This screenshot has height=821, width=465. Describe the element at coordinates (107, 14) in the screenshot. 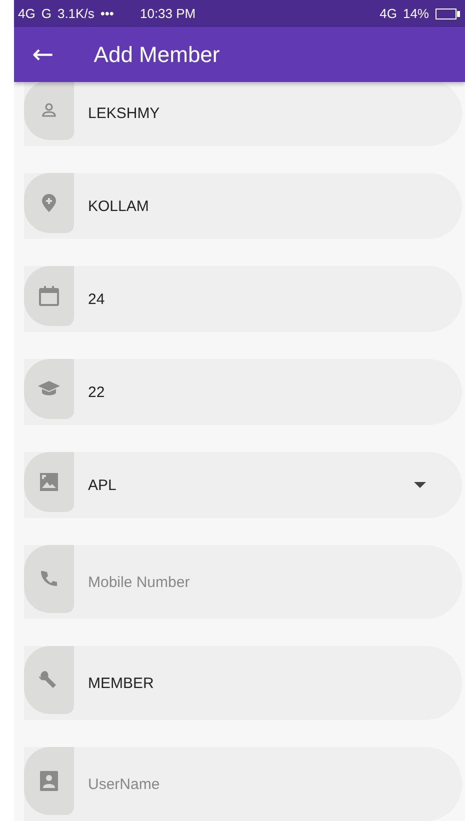

I see `more-label: •••` at that location.